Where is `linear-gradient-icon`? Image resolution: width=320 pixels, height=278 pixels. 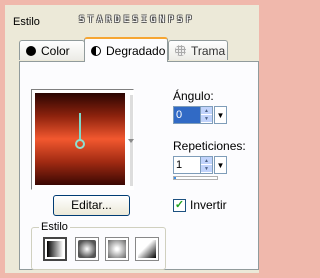 linear-gradient-icon is located at coordinates (55, 249).